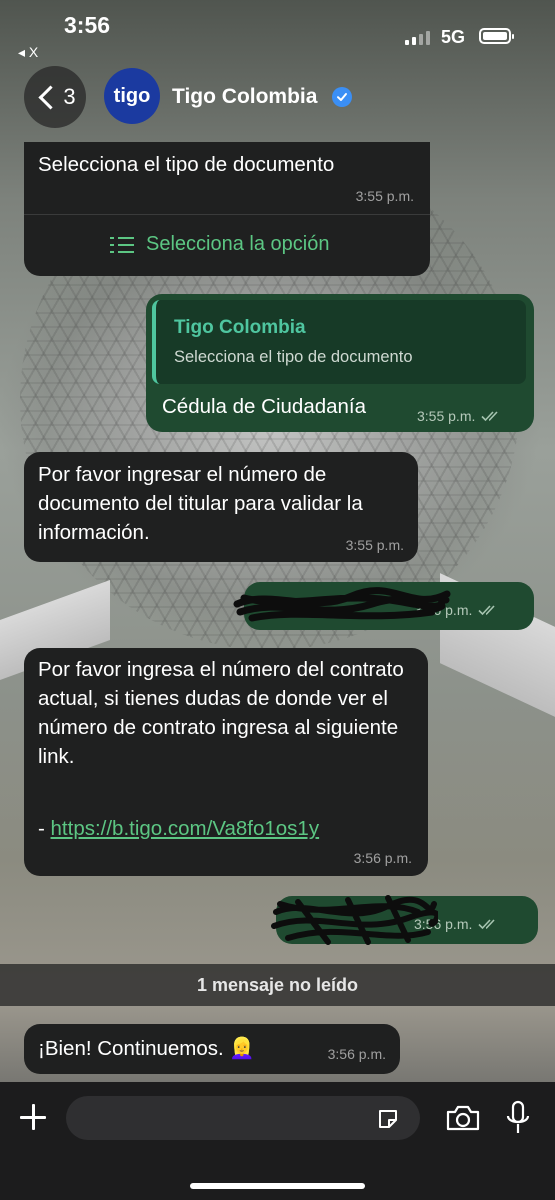 This screenshot has height=1200, width=555. I want to click on link-prefix: -, so click(44, 828).